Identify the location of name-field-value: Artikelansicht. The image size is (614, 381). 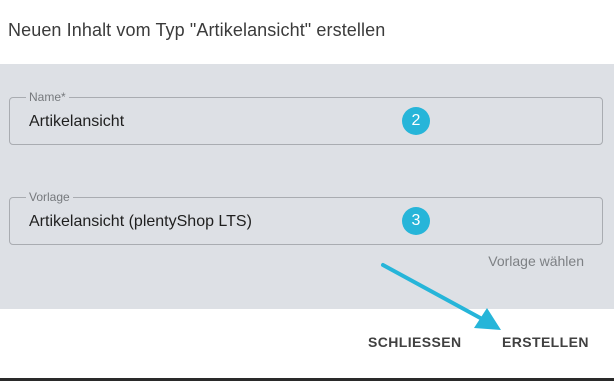
(76, 122).